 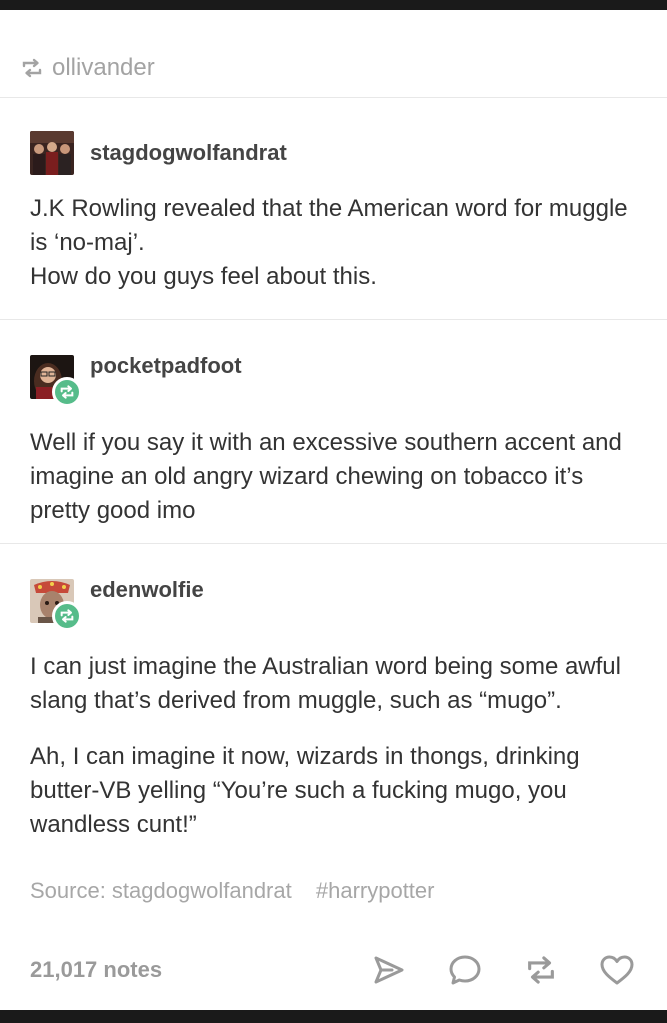 I want to click on group-photo-avatar-icon, so click(x=52, y=153).